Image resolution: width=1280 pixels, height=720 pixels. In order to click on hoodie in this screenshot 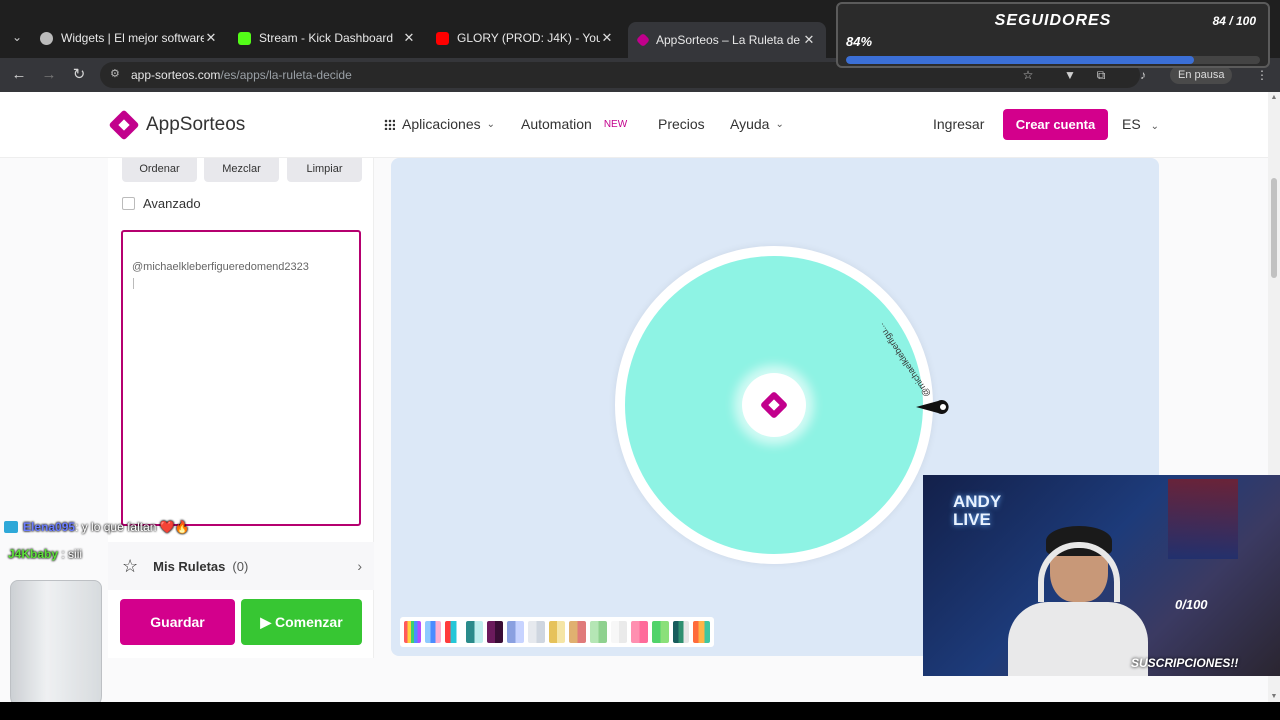, I will do `click(1078, 639)`.